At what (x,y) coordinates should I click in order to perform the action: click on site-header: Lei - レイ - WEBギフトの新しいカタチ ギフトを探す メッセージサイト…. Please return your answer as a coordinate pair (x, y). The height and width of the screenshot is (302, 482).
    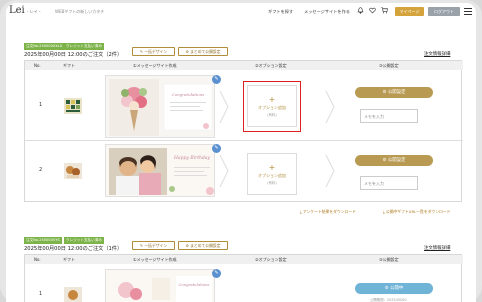
    Looking at the image, I should click on (241, 12).